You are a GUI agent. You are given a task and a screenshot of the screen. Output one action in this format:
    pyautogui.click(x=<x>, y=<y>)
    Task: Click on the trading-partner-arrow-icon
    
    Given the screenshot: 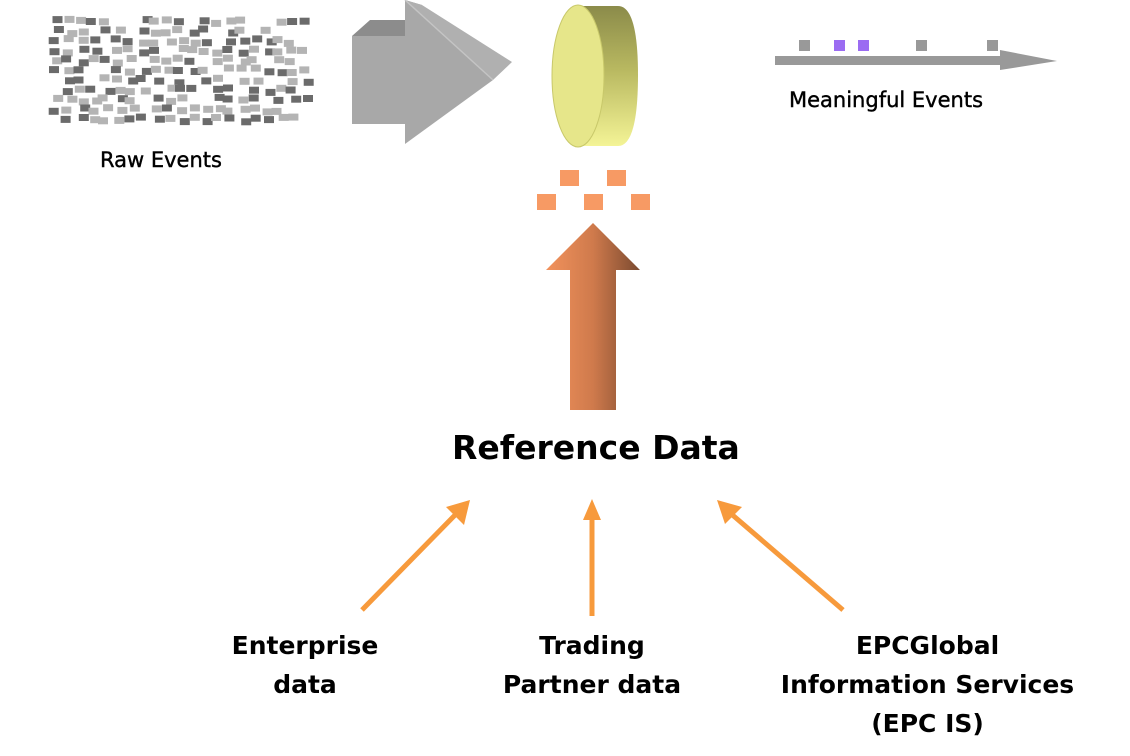 What is the action you would take?
    pyautogui.click(x=592, y=557)
    